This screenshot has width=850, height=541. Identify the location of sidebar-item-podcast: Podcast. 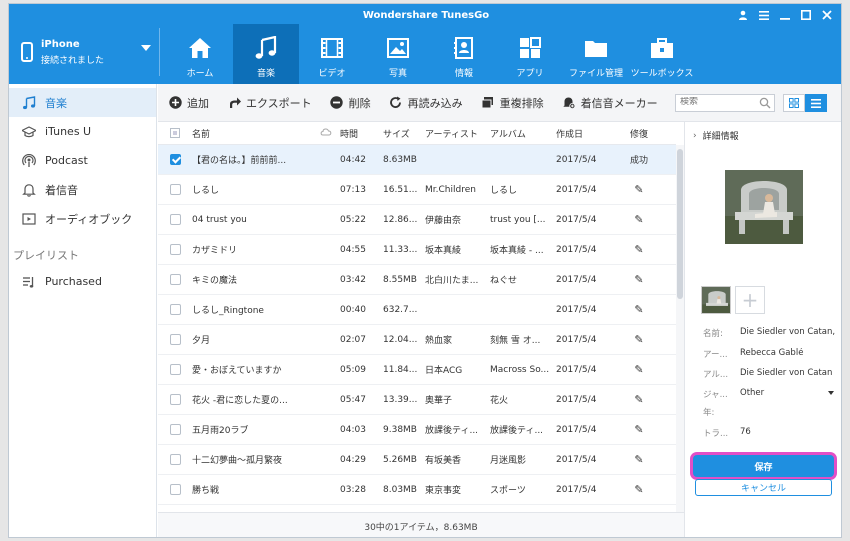
(82, 160).